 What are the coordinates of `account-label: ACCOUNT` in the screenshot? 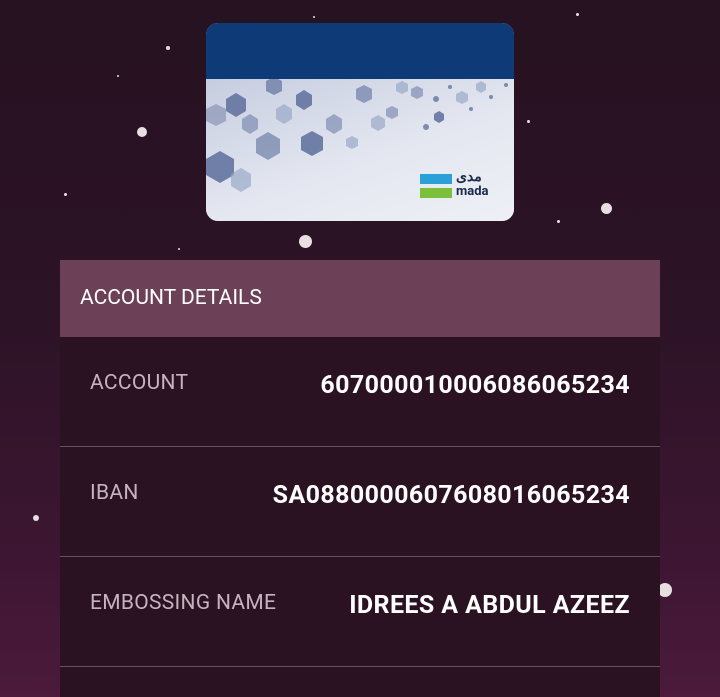 It's located at (139, 383).